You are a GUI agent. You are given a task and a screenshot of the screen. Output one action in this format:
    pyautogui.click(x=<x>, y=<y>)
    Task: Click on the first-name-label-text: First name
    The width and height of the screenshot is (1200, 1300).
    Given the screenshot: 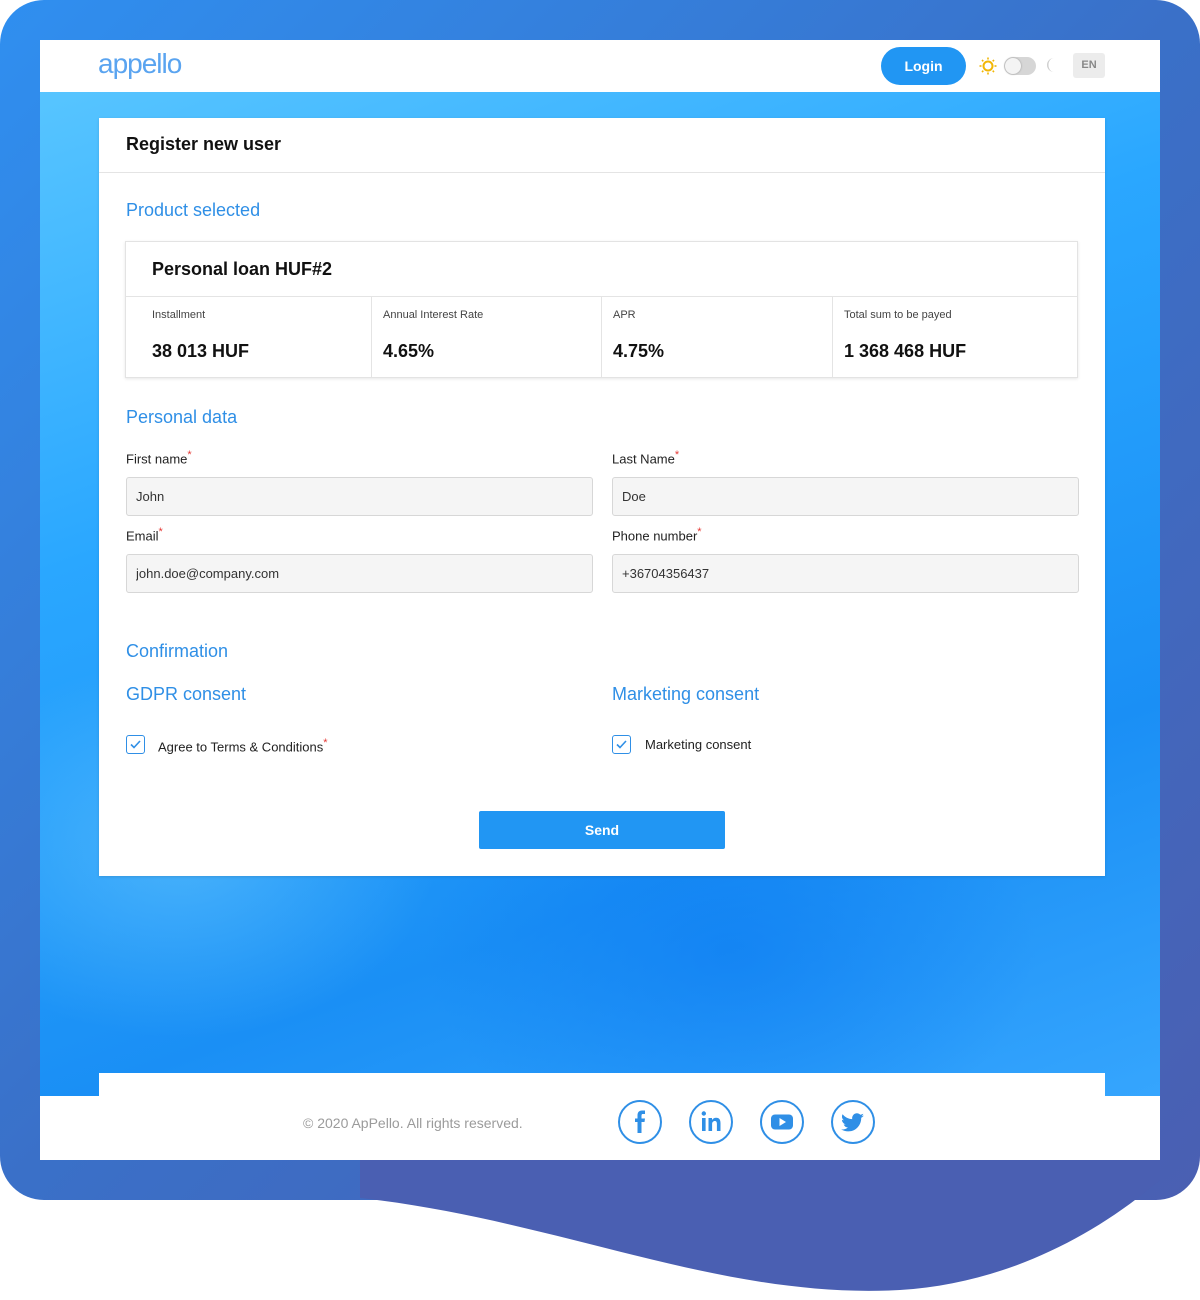 What is the action you would take?
    pyautogui.click(x=157, y=459)
    